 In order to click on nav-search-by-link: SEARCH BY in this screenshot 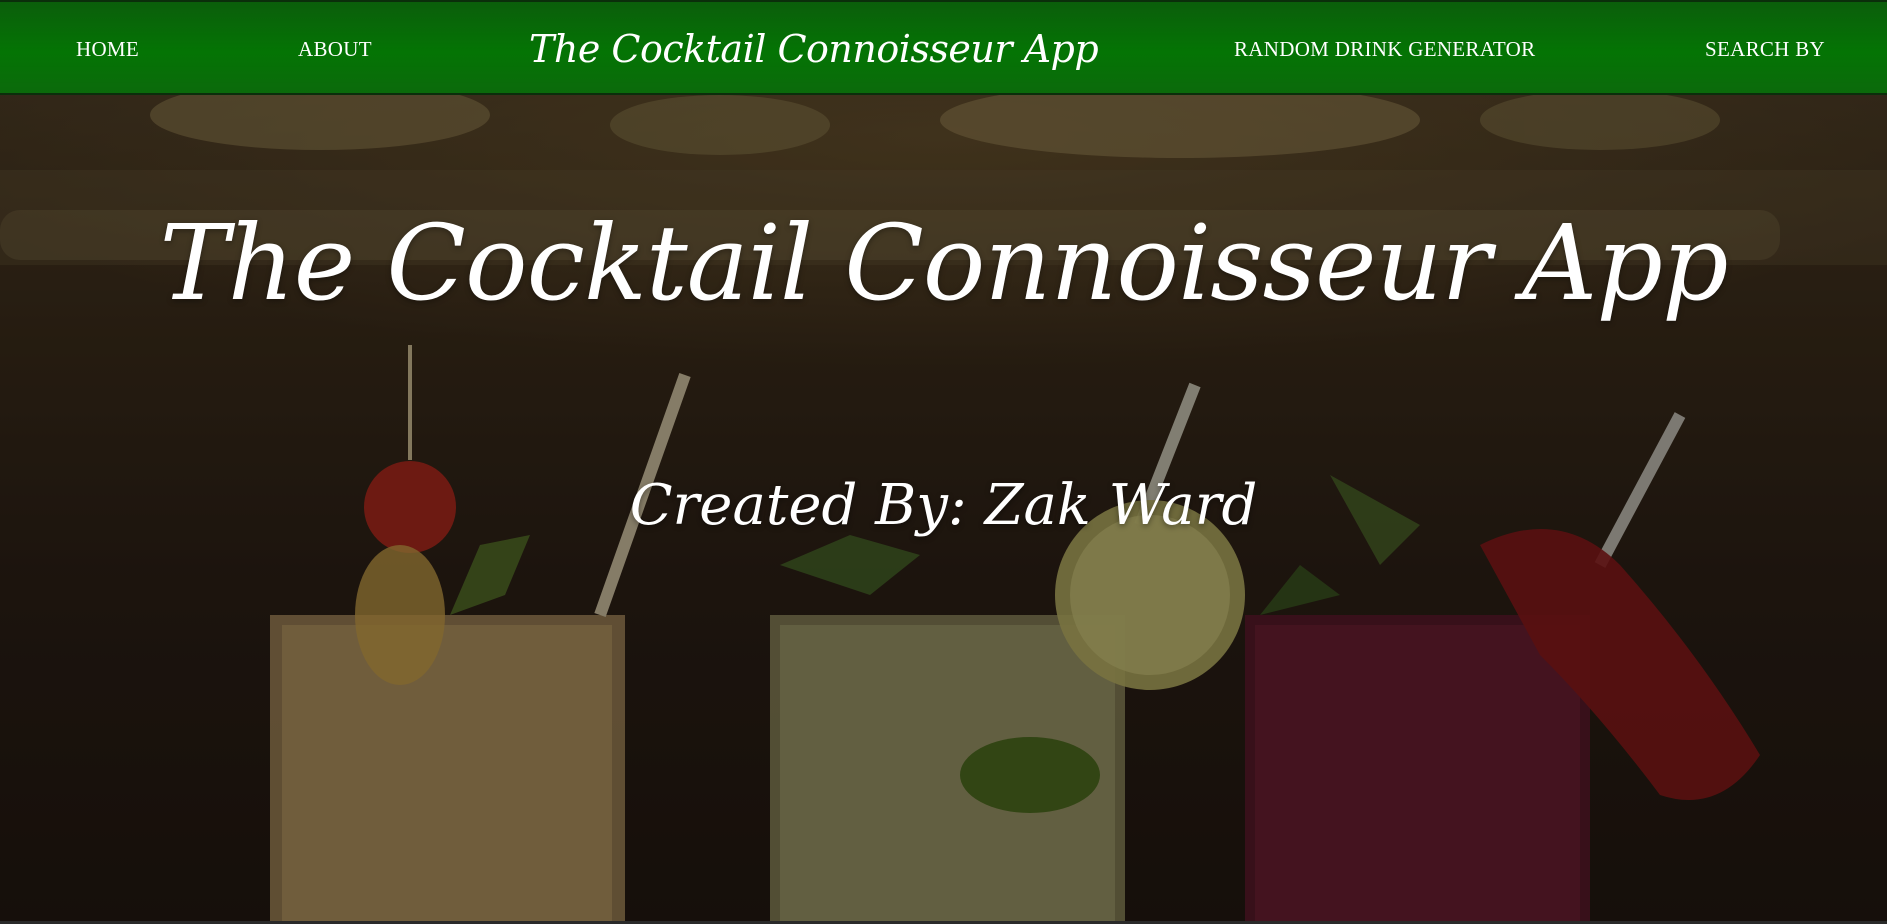, I will do `click(1765, 49)`.